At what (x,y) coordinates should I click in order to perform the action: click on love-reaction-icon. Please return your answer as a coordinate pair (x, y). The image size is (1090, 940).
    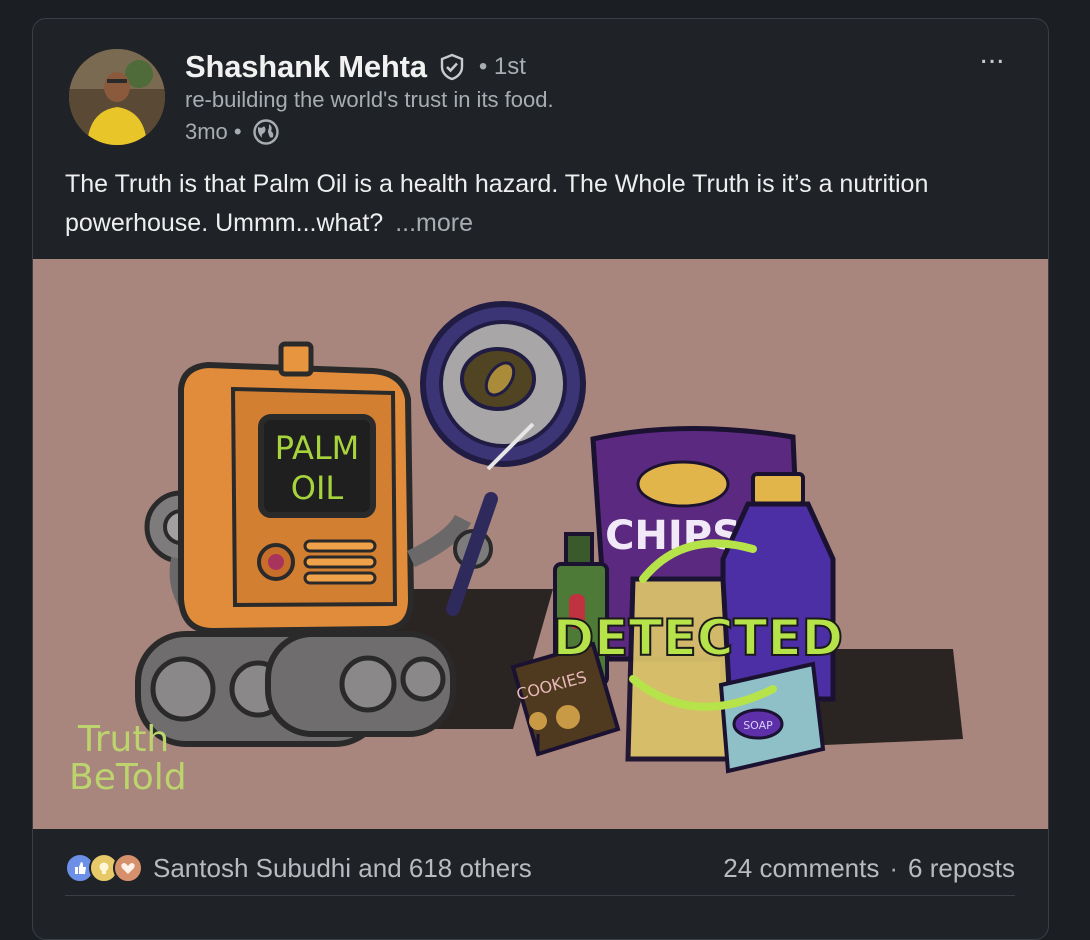
    Looking at the image, I should click on (128, 868).